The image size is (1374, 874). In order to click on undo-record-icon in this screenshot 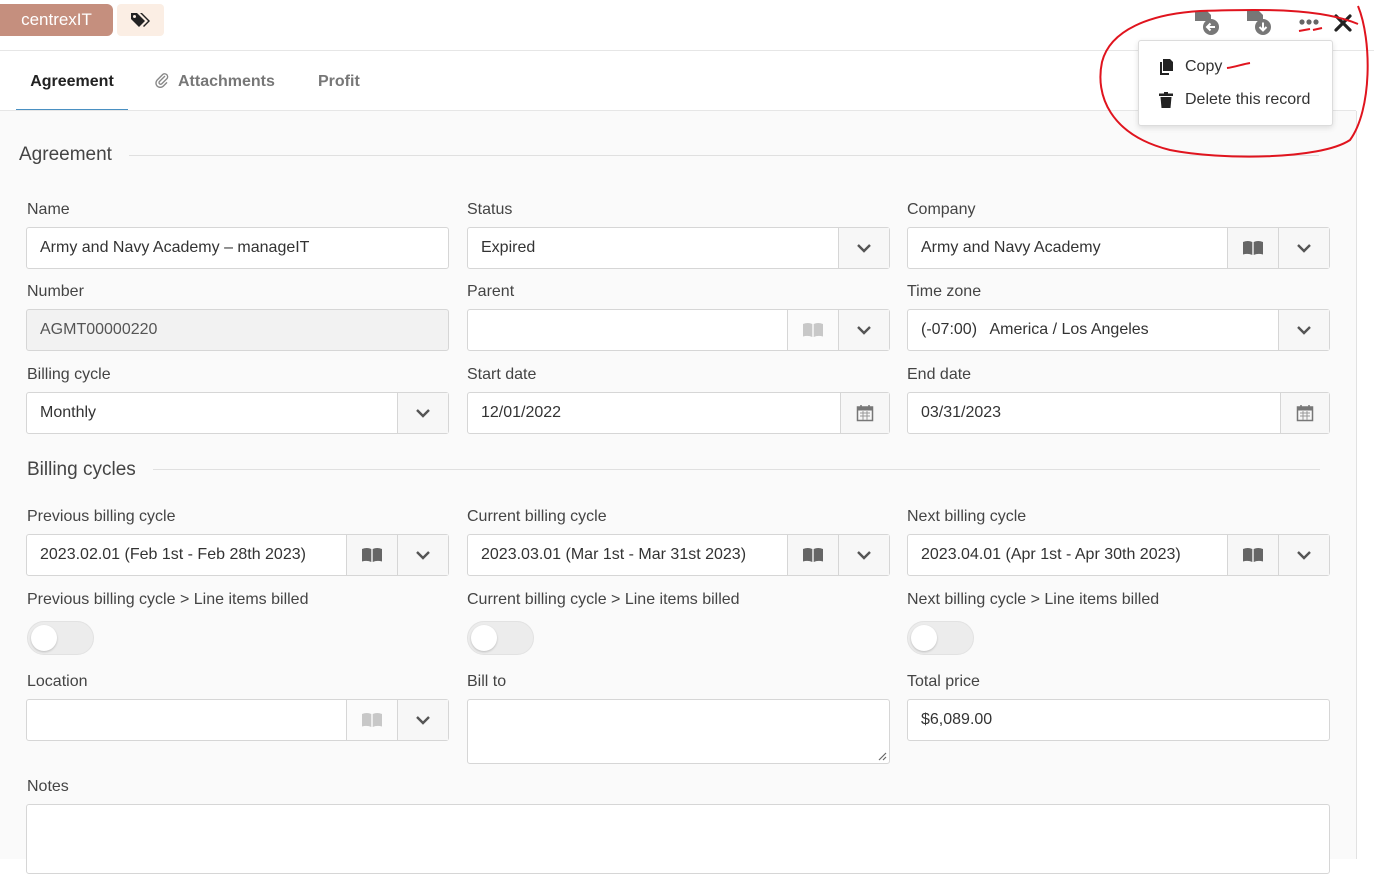, I will do `click(1207, 23)`.